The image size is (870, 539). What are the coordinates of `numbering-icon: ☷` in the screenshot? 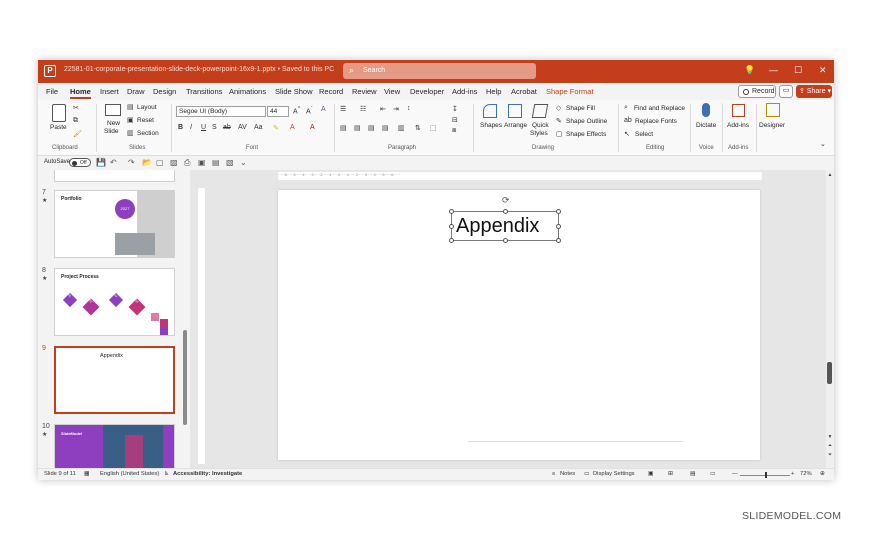 It's located at (363, 109).